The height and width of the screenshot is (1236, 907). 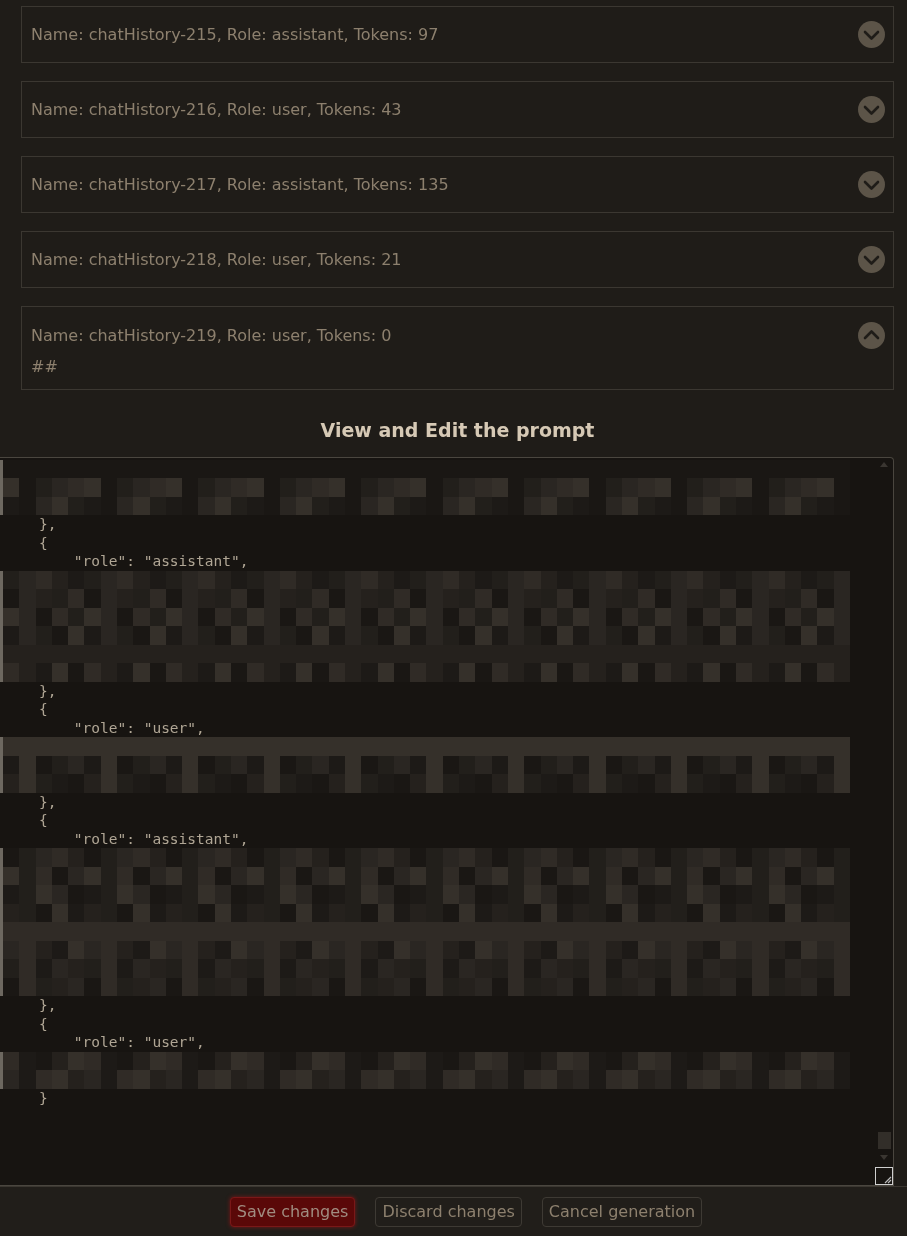 What do you see at coordinates (43, 1097) in the screenshot?
I see `code-line: }` at bounding box center [43, 1097].